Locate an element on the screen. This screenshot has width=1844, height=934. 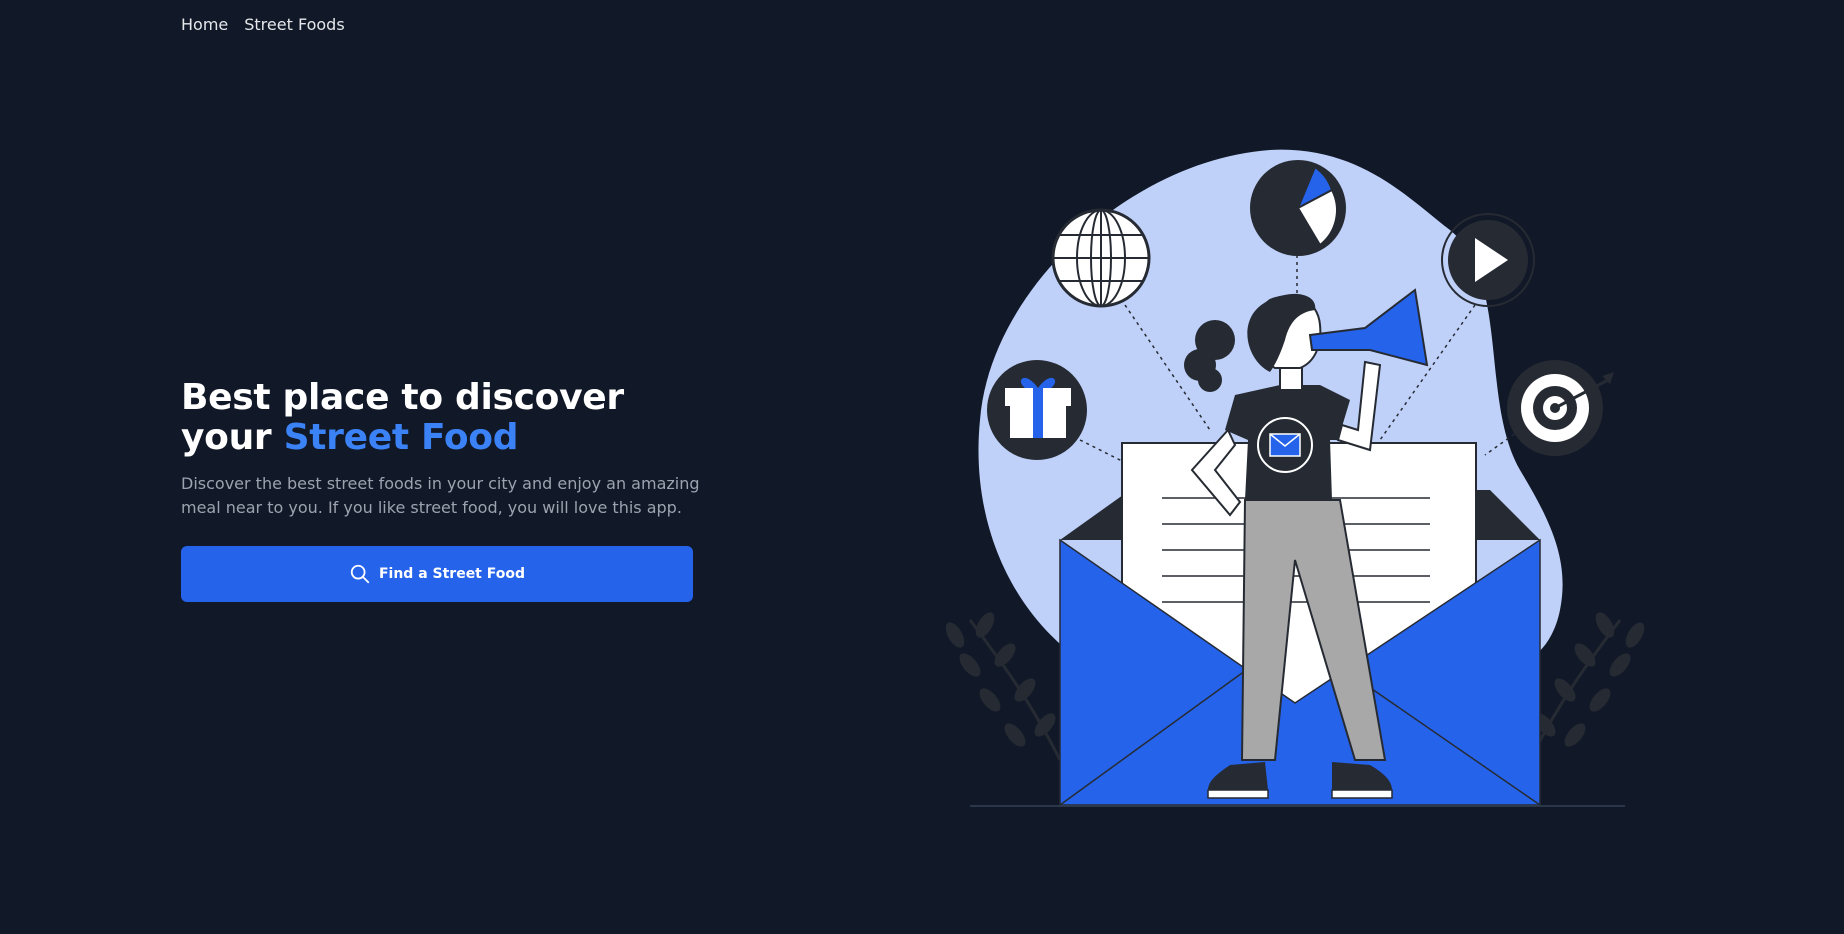
nav-home-link: Home is located at coordinates (204, 25).